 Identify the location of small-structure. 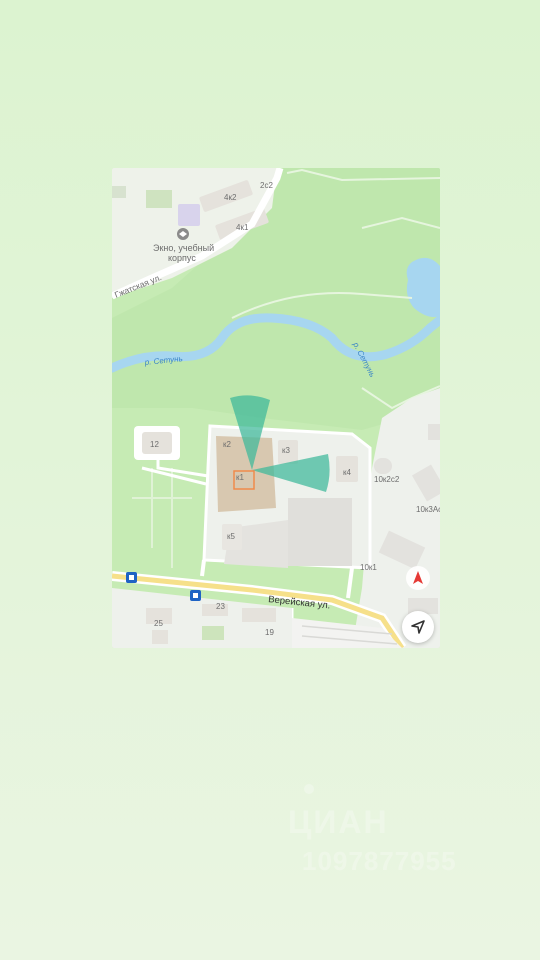
(119, 192).